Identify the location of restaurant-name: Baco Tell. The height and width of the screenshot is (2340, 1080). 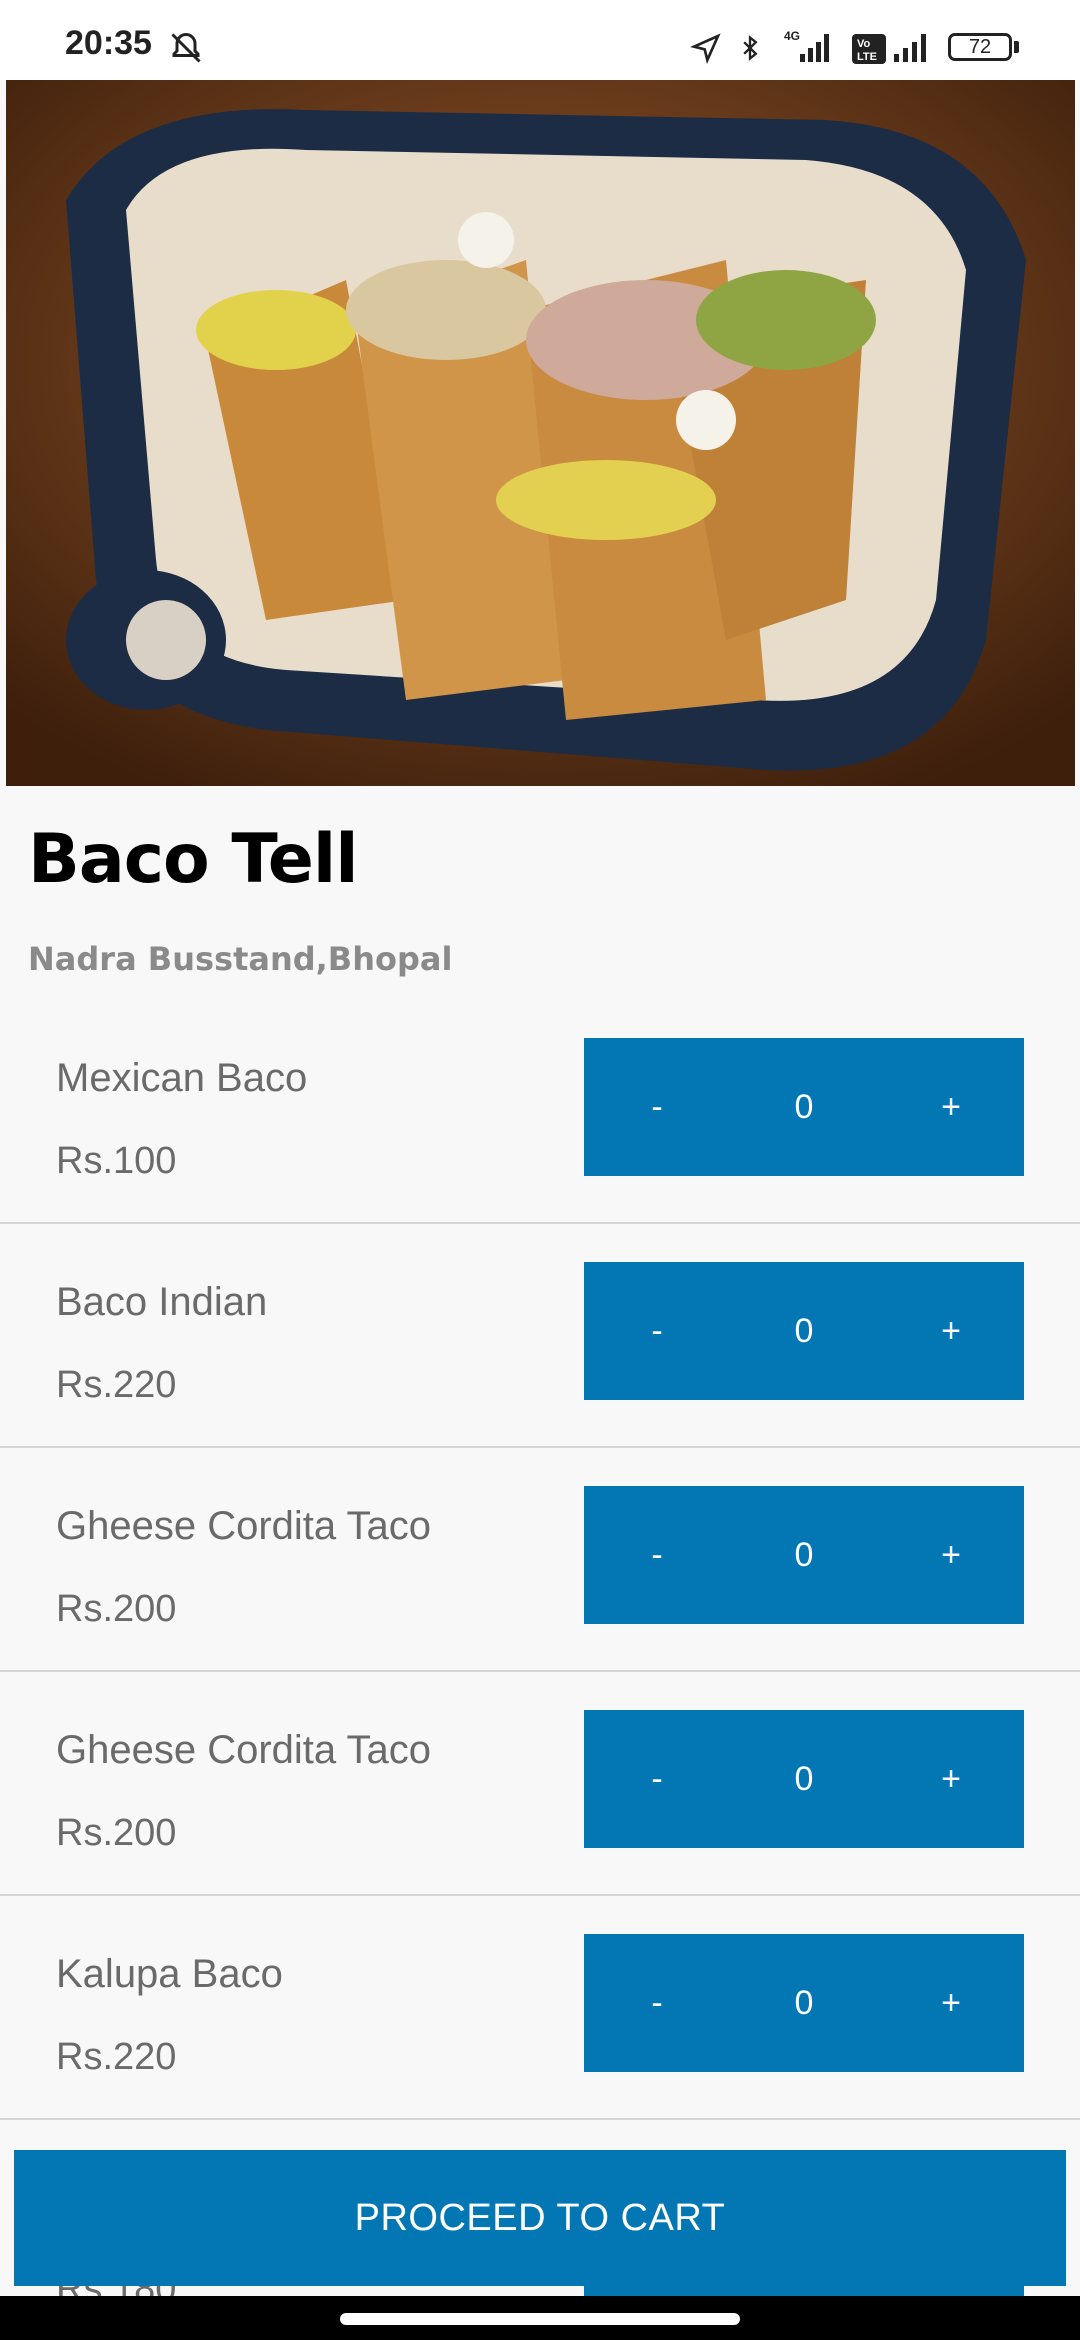
(193, 859).